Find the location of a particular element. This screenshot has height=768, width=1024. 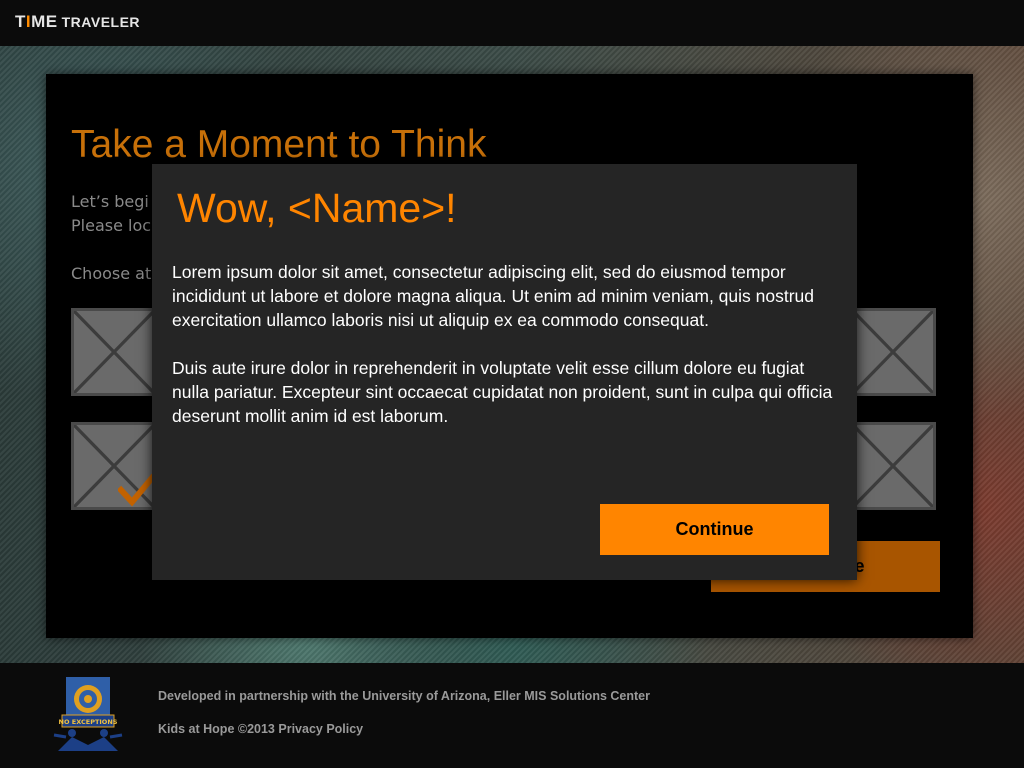

top-bar: TIME TRAVELER is located at coordinates (512, 23).